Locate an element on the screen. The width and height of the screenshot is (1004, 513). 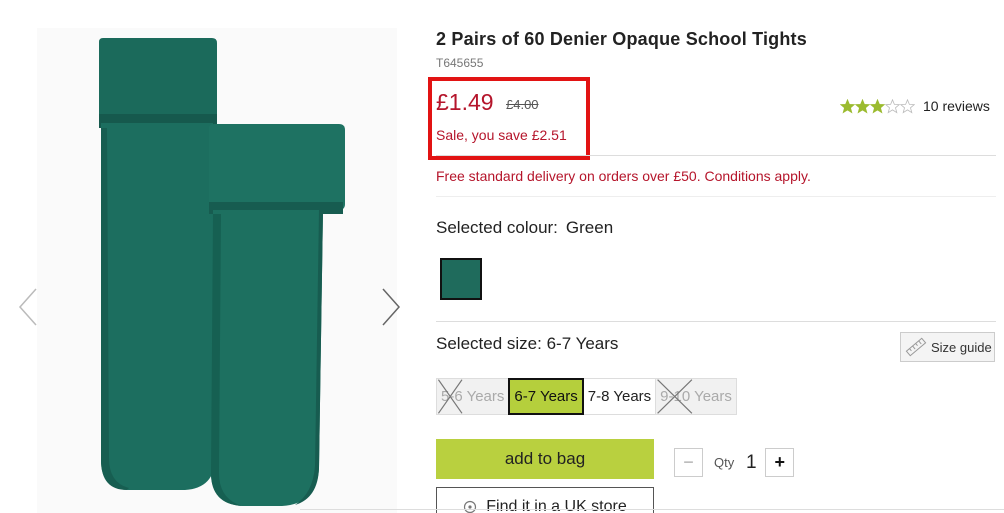
product-rating: 10 reviews is located at coordinates (915, 106).